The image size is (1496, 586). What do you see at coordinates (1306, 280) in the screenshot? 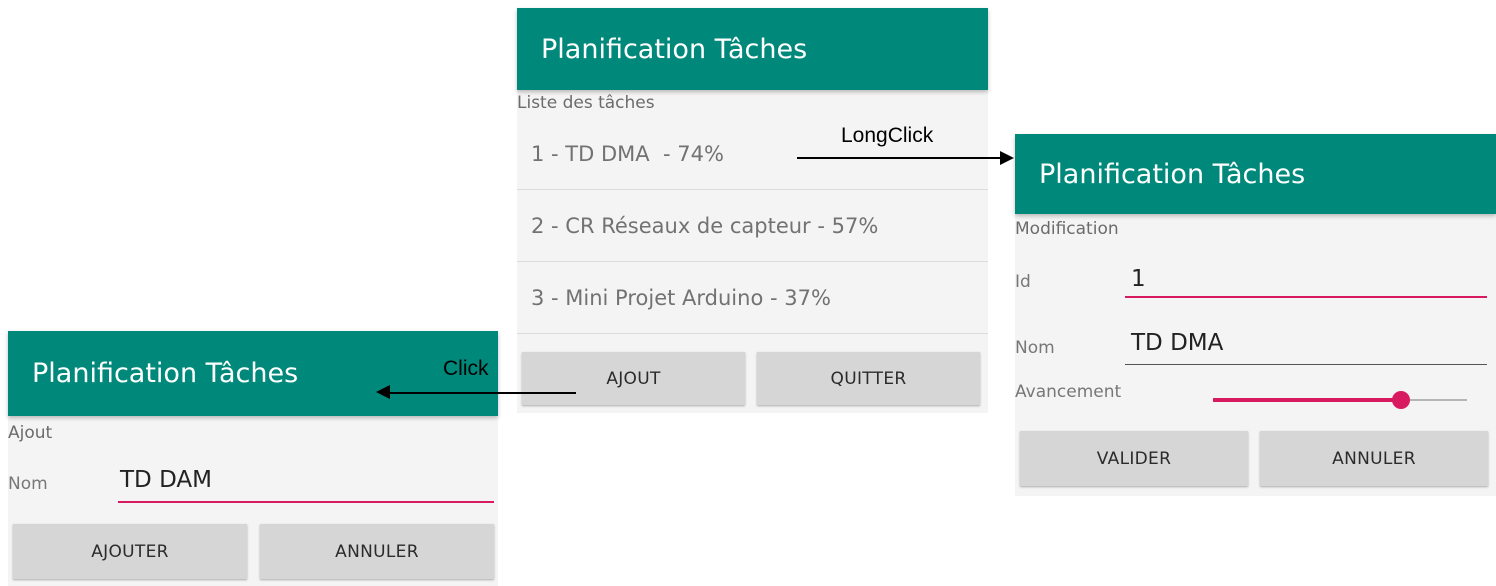
I see `id-field: 1` at bounding box center [1306, 280].